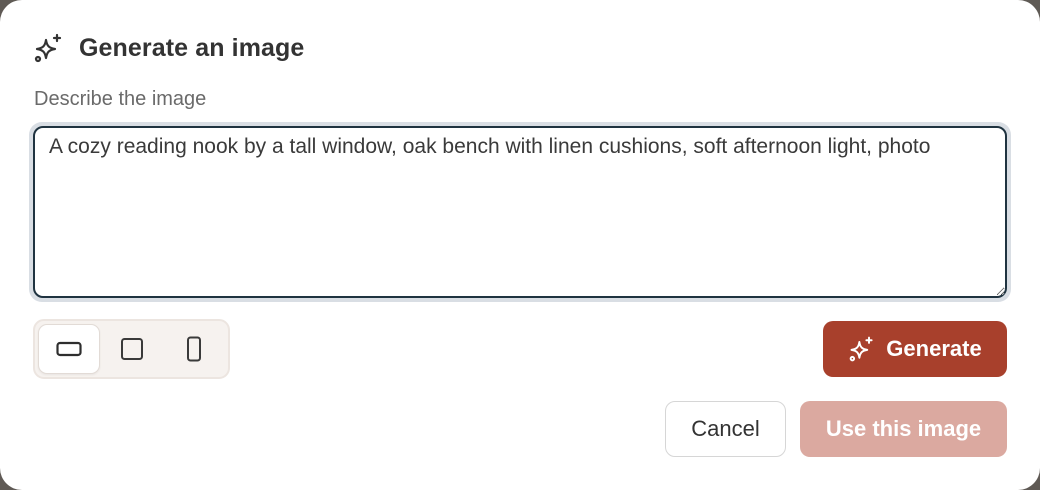 This screenshot has width=1040, height=490. Describe the element at coordinates (903, 429) in the screenshot. I see `use-this-image-button: Use this image` at that location.